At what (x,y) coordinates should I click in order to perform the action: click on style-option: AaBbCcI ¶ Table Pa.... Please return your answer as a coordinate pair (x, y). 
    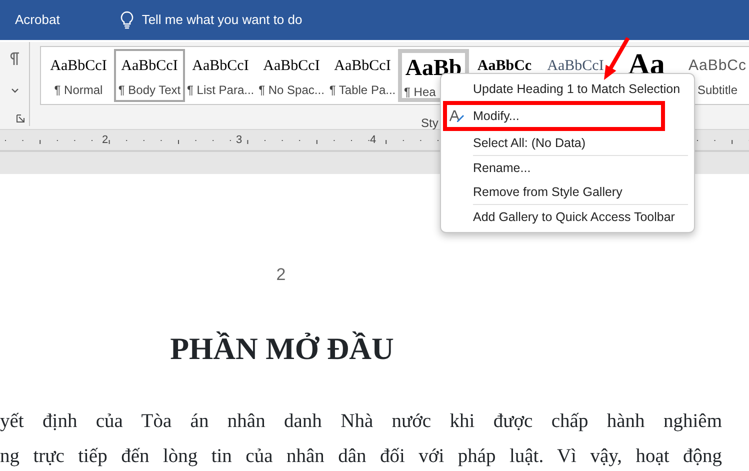
    Looking at the image, I should click on (362, 75).